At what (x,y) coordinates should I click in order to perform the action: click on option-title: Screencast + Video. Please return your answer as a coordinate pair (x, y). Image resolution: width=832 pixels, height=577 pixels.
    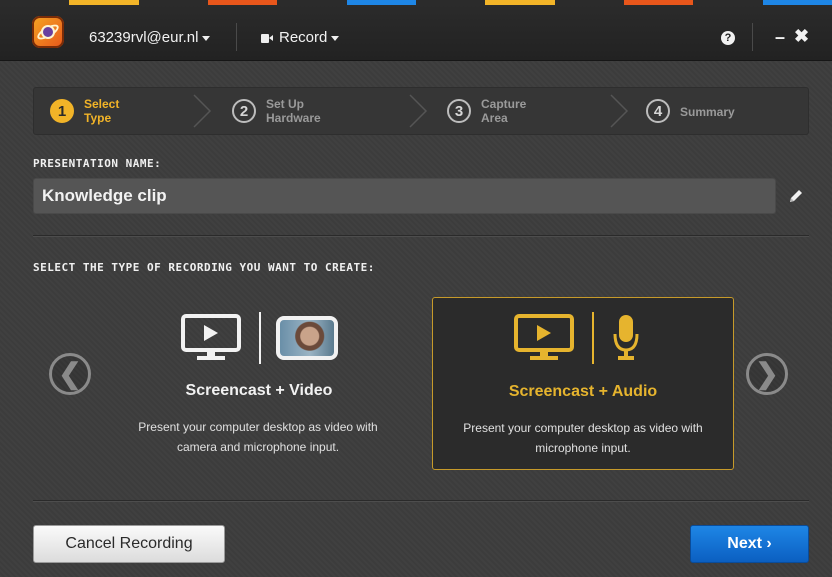
    Looking at the image, I should click on (259, 390).